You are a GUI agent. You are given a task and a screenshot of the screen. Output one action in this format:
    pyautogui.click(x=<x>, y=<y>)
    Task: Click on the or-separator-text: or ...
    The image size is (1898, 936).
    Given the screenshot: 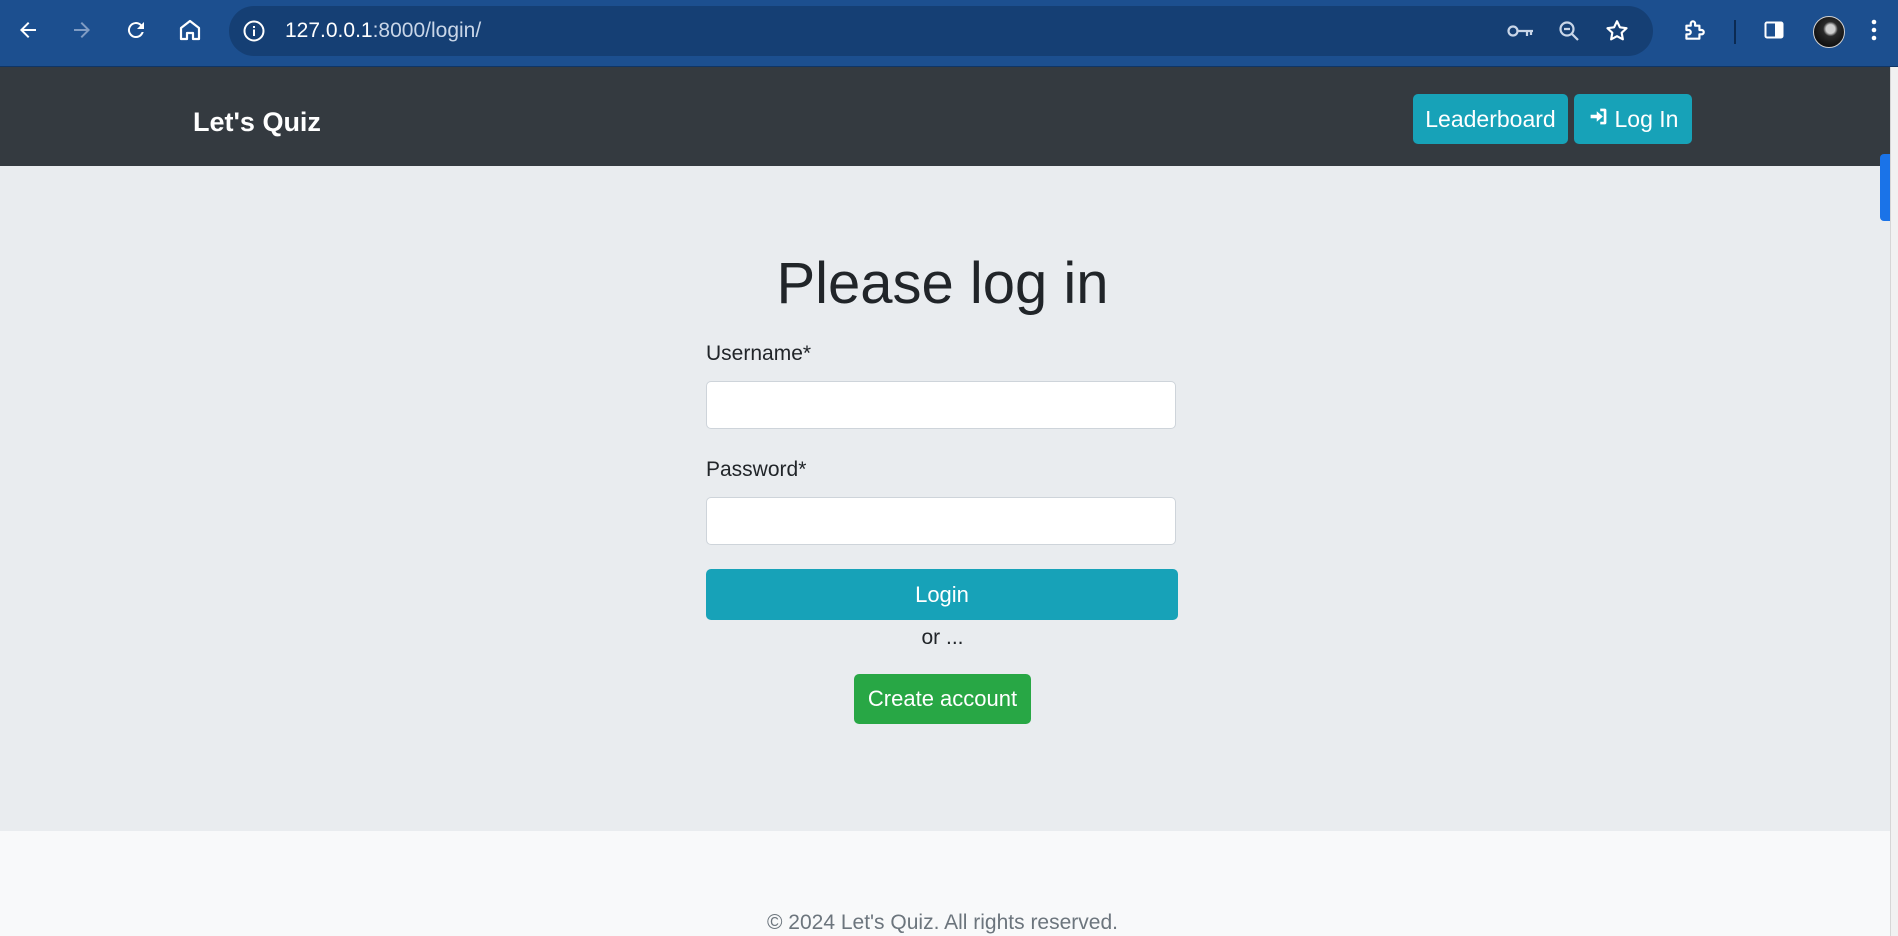 What is the action you would take?
    pyautogui.click(x=942, y=637)
    